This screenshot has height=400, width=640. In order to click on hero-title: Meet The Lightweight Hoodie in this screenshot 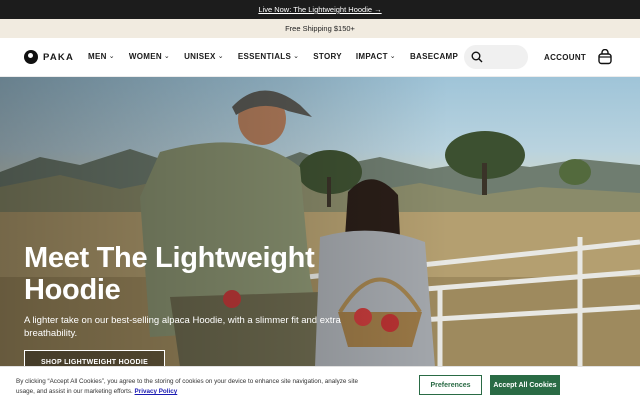, I will do `click(169, 274)`.